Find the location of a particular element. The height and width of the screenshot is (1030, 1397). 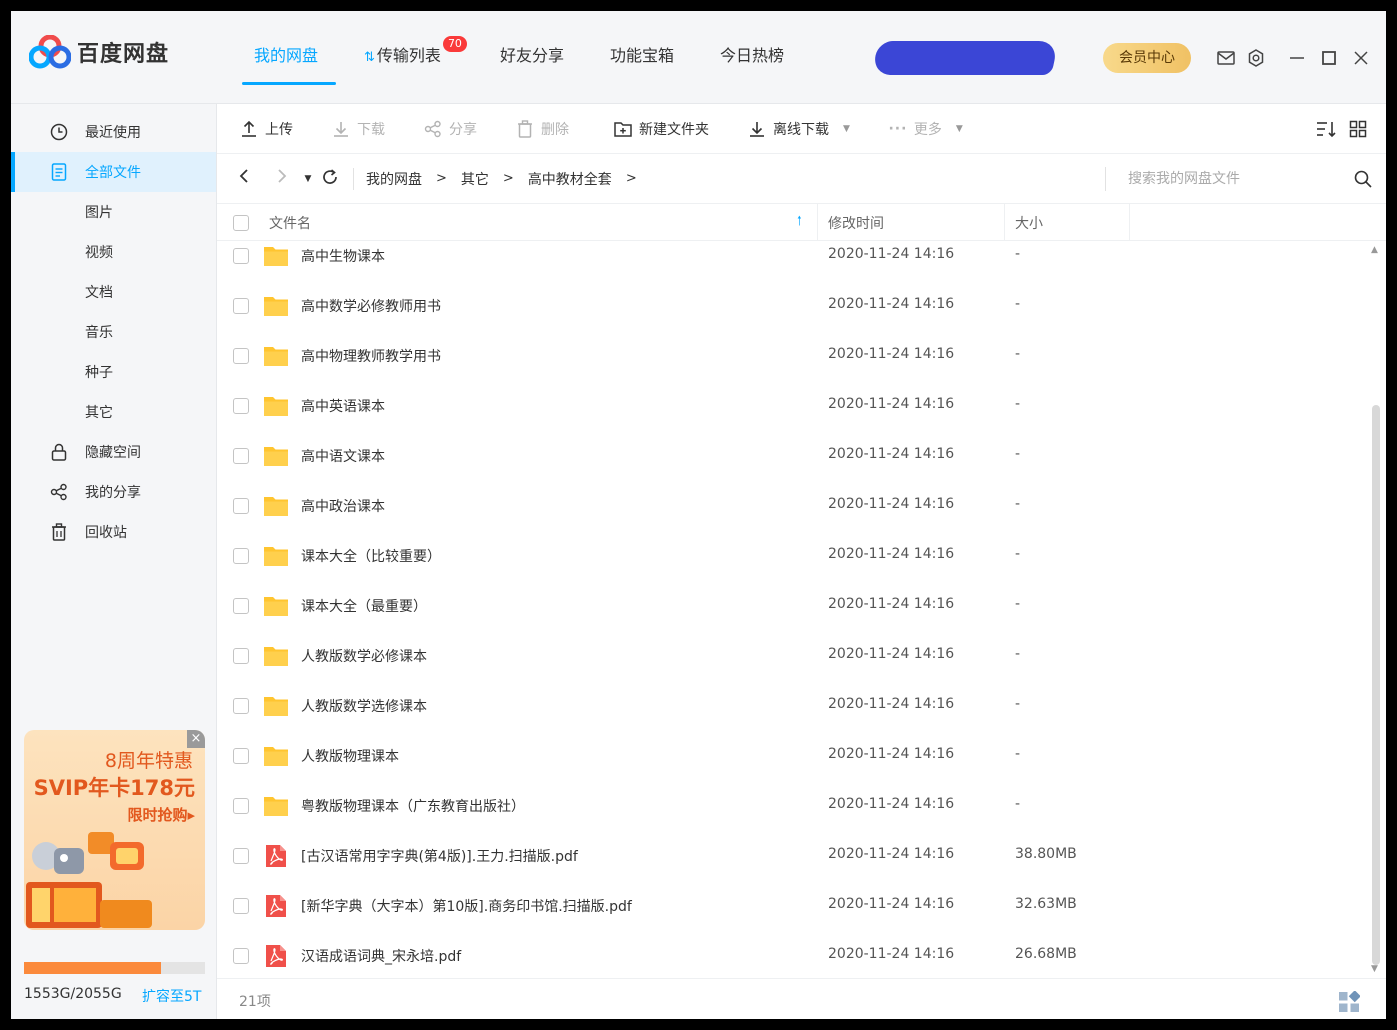

sidebar-item-other: 其它 is located at coordinates (113, 412).